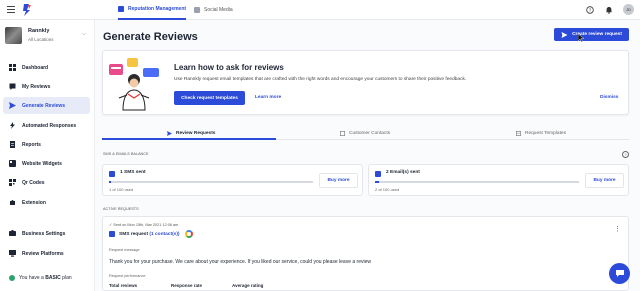  Describe the element at coordinates (342, 133) in the screenshot. I see `contacts-icon` at that location.